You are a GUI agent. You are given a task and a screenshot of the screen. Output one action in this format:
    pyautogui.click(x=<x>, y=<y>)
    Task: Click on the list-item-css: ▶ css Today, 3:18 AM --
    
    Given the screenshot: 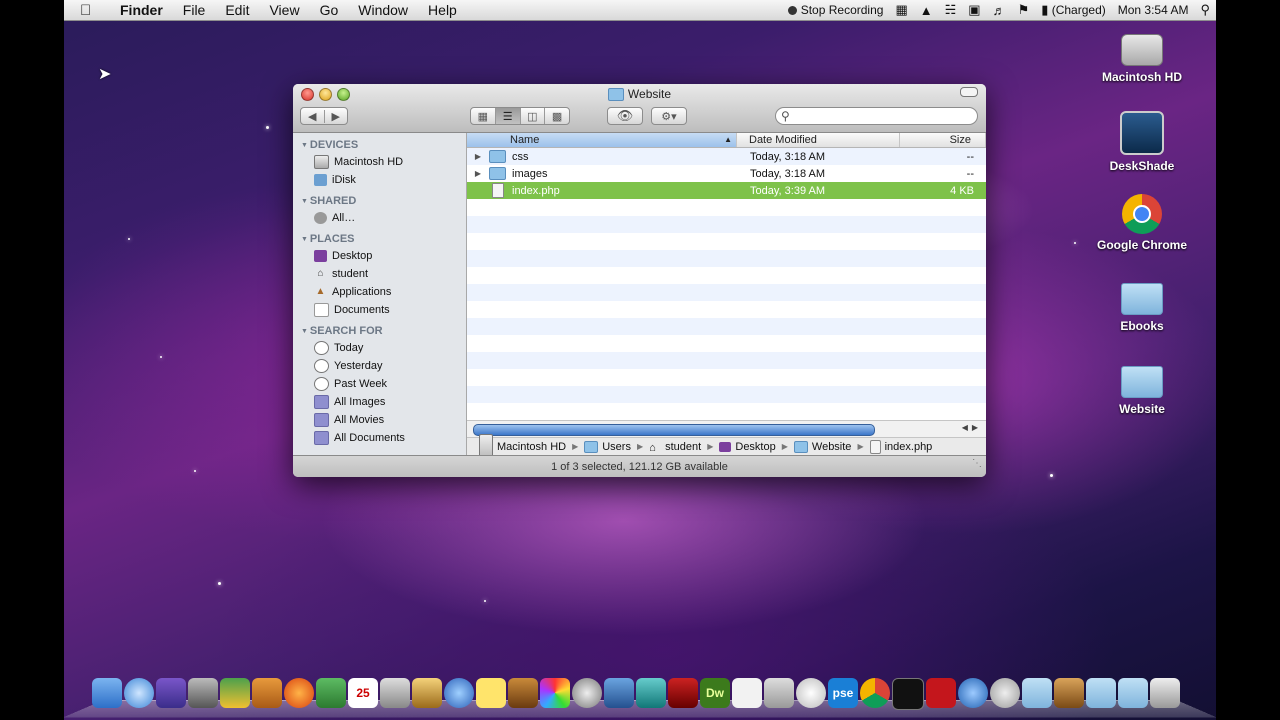 What is the action you would take?
    pyautogui.click(x=726, y=156)
    